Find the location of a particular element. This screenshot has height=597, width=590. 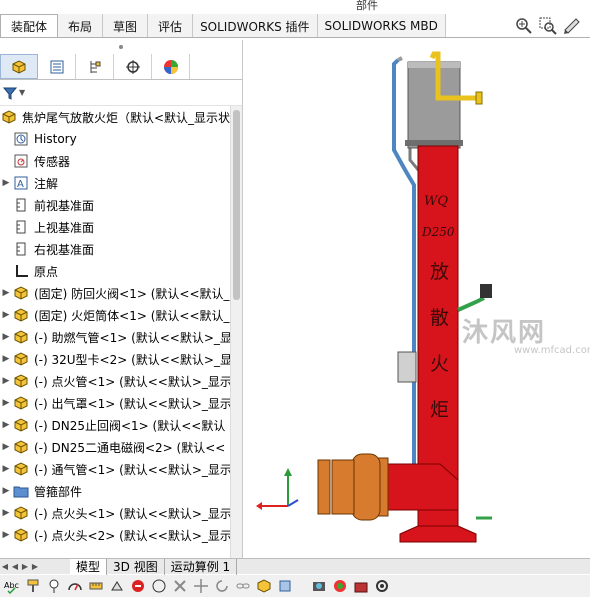

tree-item: ▶ (-) 点火头<1> (默认<<默认>_显示 is located at coordinates (121, 513).